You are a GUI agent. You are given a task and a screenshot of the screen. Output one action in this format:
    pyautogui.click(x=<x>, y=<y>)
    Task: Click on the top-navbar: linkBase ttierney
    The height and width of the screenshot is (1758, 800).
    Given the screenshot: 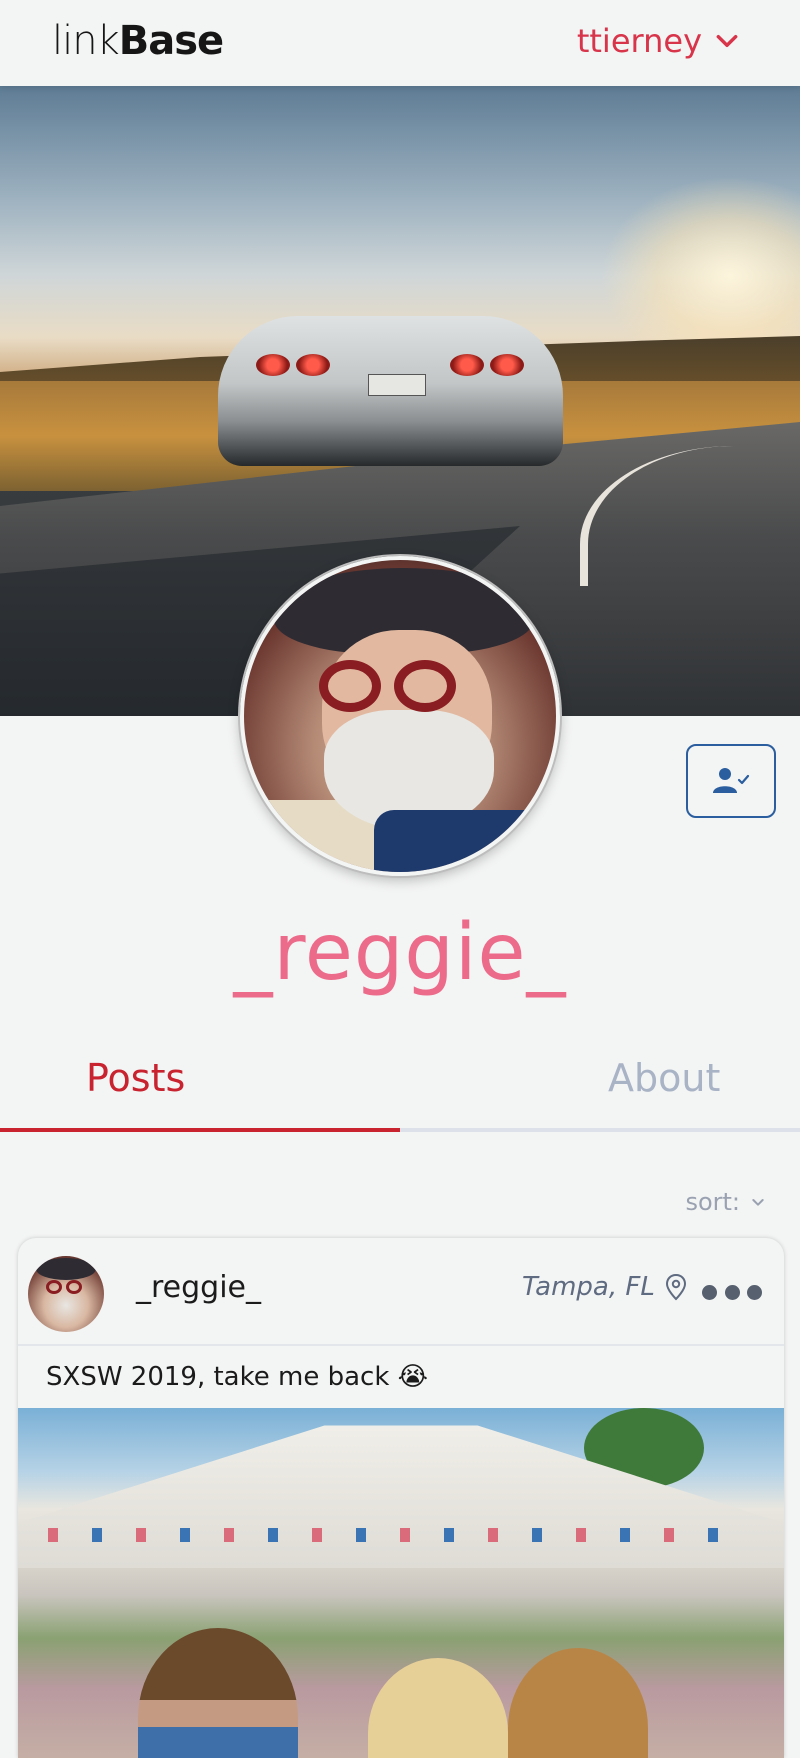 What is the action you would take?
    pyautogui.click(x=400, y=43)
    